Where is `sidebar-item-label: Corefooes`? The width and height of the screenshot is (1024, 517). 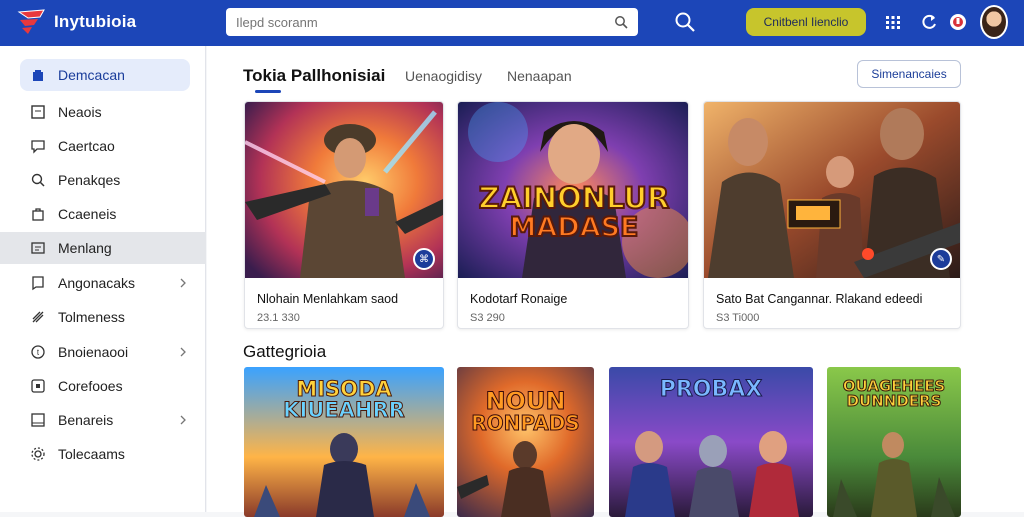
sidebar-item-label: Corefooes is located at coordinates (90, 386).